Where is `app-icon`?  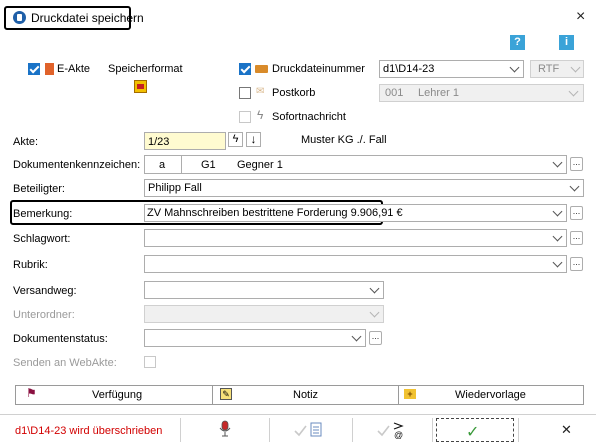
app-icon is located at coordinates (19, 17).